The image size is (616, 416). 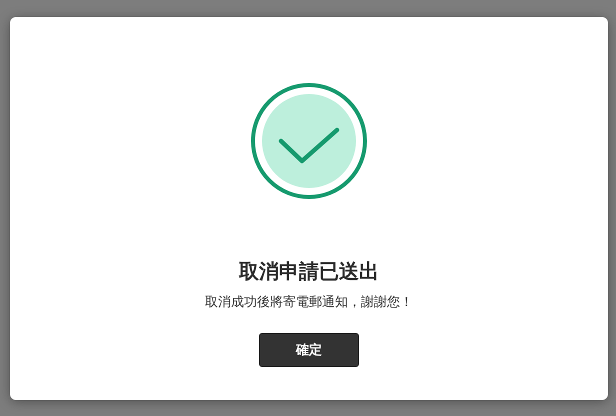 I want to click on confirm-button: 確定, so click(x=309, y=350).